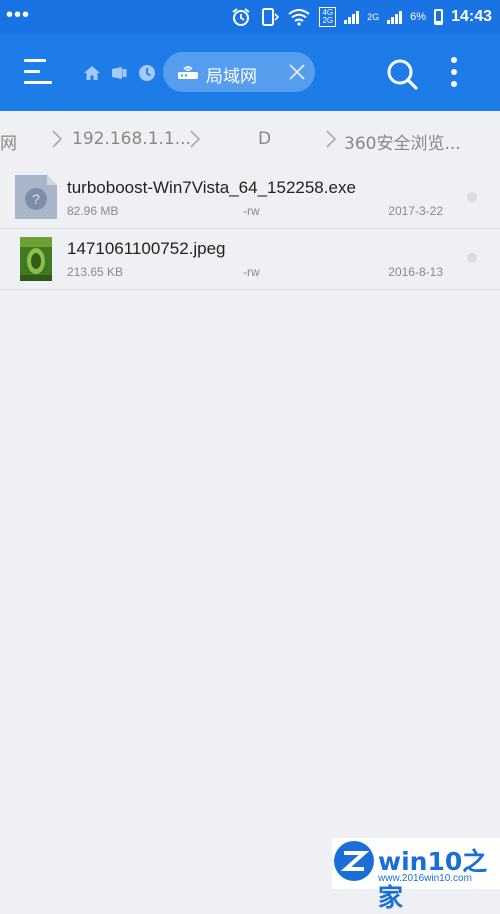  What do you see at coordinates (93, 211) in the screenshot?
I see `file-size: 82.96 MB` at bounding box center [93, 211].